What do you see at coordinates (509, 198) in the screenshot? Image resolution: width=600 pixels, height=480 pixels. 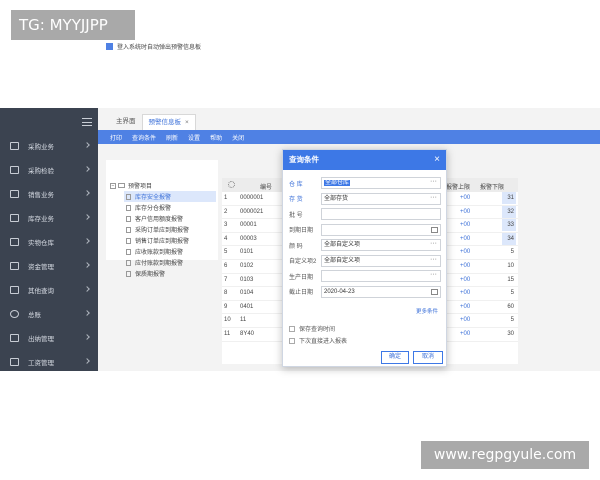 I see `alert-lower: 31` at bounding box center [509, 198].